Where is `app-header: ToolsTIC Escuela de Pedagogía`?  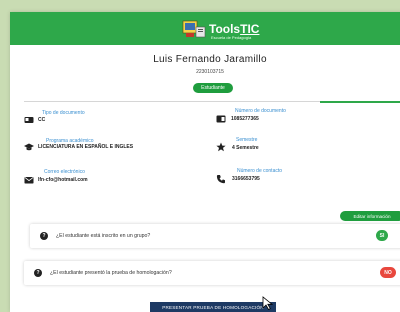 app-header: ToolsTIC Escuela de Pedagogía is located at coordinates (205, 28).